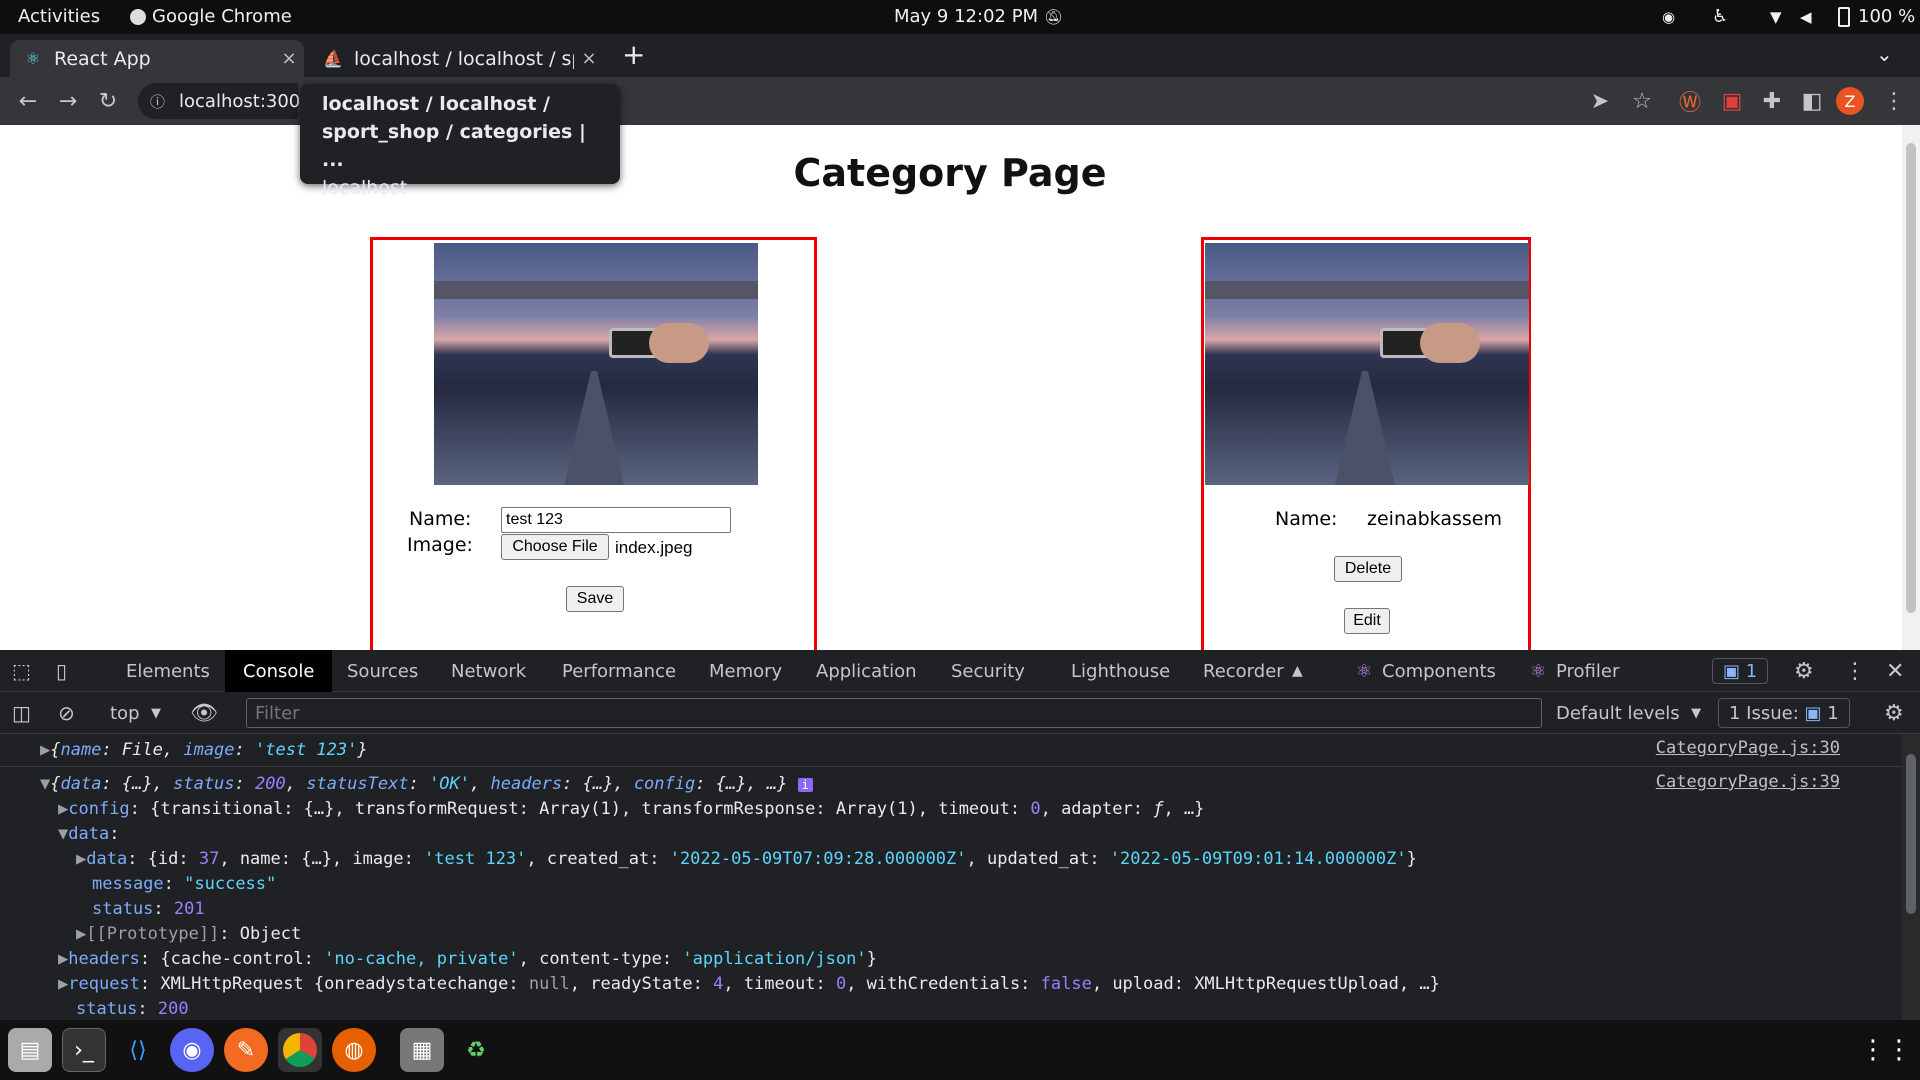 This screenshot has height=1080, width=1920. I want to click on console-tree-line: ▼data:, so click(88, 834).